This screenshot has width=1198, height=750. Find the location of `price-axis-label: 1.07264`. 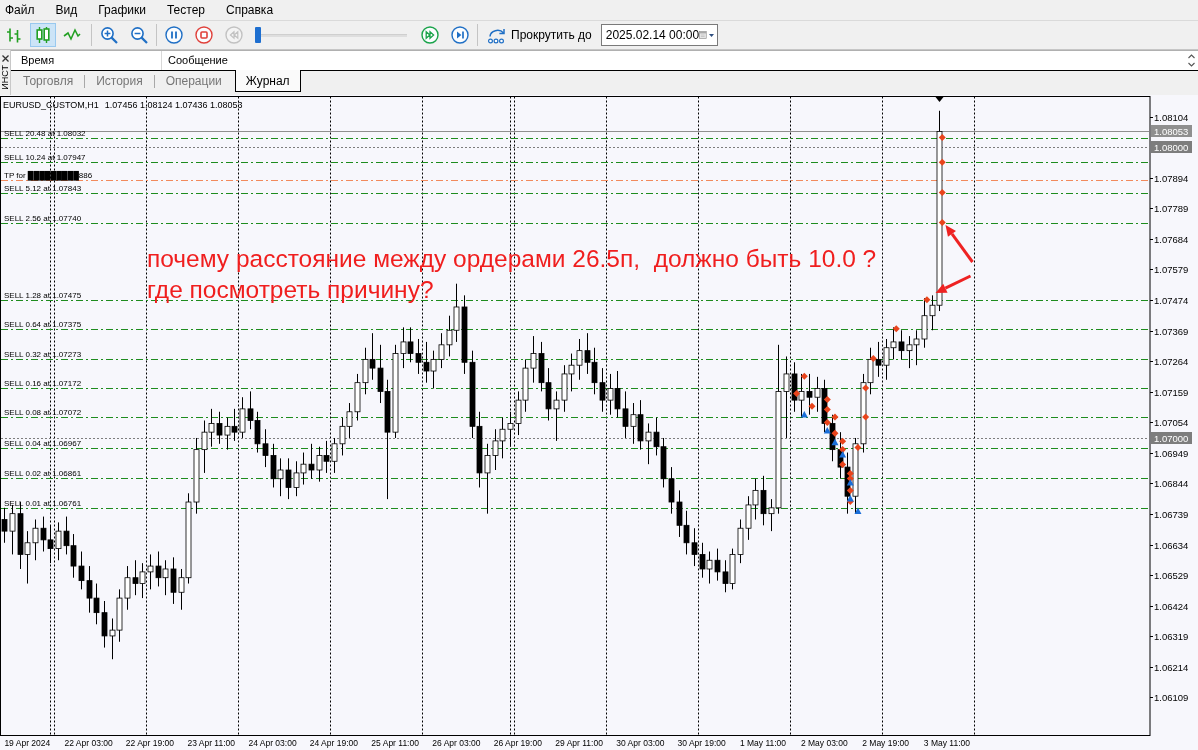

price-axis-label: 1.07264 is located at coordinates (1171, 361).